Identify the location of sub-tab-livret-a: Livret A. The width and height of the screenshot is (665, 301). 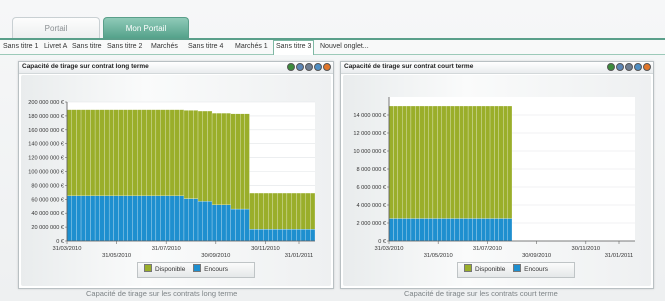
(55, 47).